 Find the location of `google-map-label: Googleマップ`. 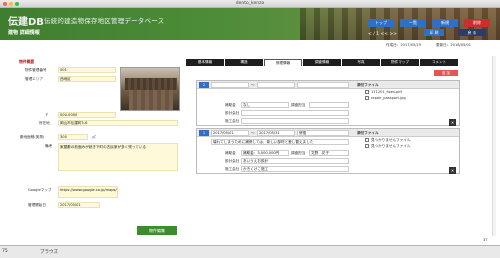

google-map-label: Googleマップ is located at coordinates (40, 190).